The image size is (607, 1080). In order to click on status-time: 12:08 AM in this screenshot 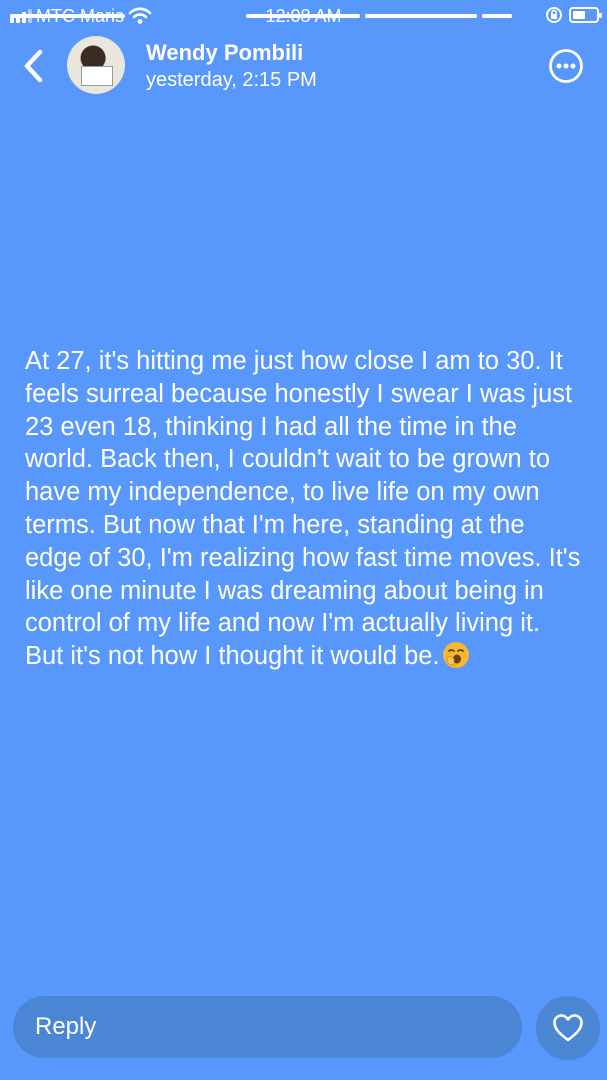, I will do `click(303, 16)`.